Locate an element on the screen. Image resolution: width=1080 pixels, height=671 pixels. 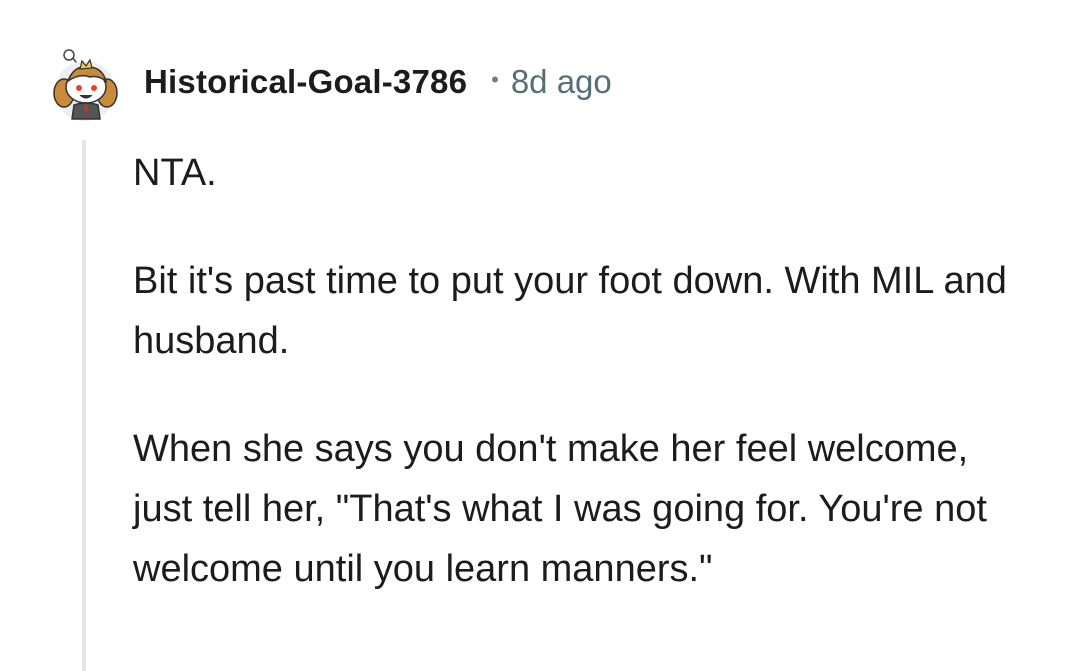
snoo-avatar-icon is located at coordinates (85, 85).